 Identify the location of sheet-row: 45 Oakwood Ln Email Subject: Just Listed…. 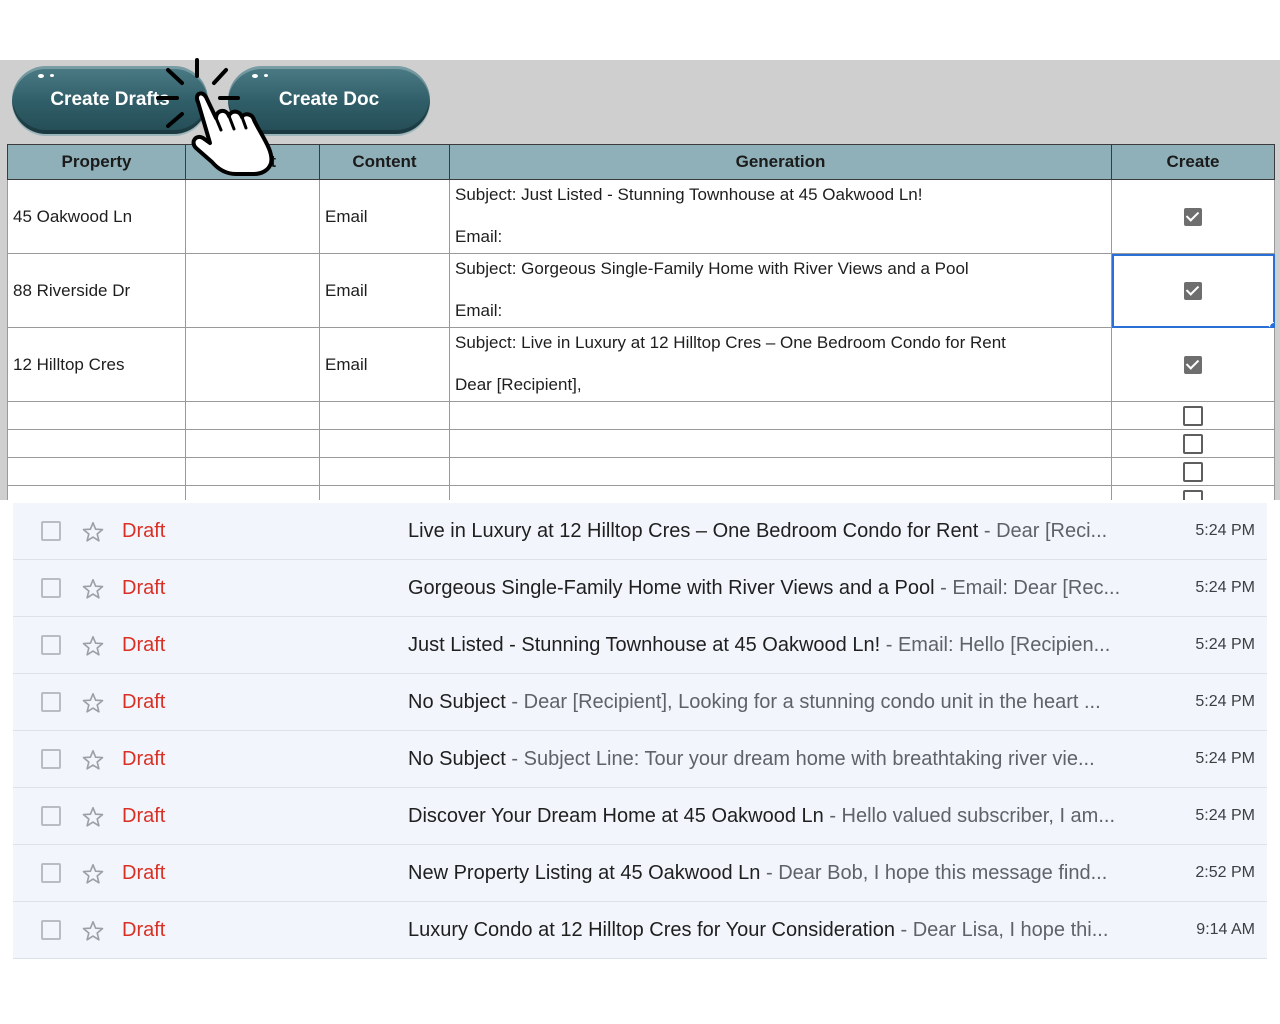
(641, 216).